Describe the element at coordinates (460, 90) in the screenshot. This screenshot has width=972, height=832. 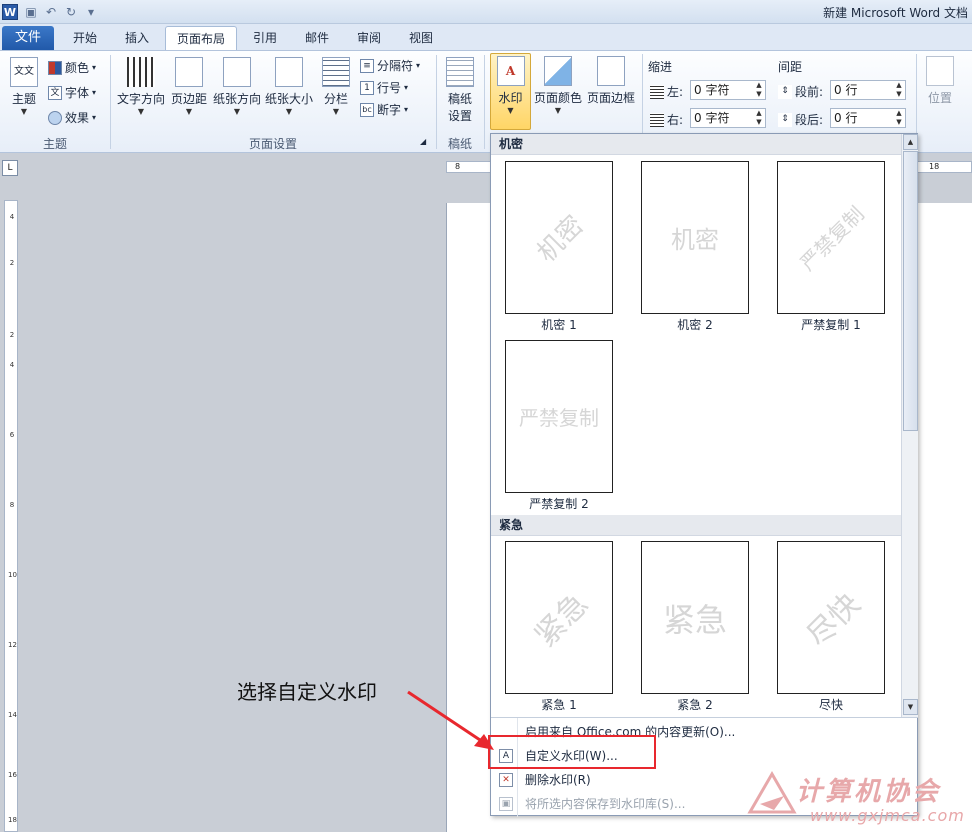
I see `draft-paper-settings-button: 稿纸 设置` at that location.